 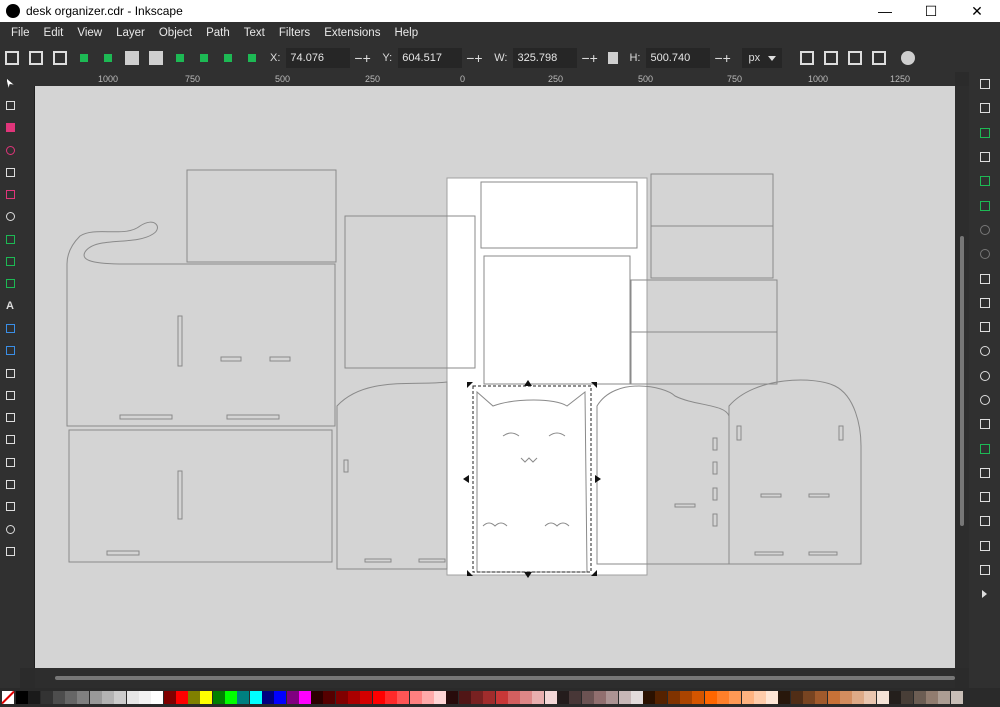 What do you see at coordinates (365, 58) in the screenshot?
I see `x-stepper: −+` at bounding box center [365, 58].